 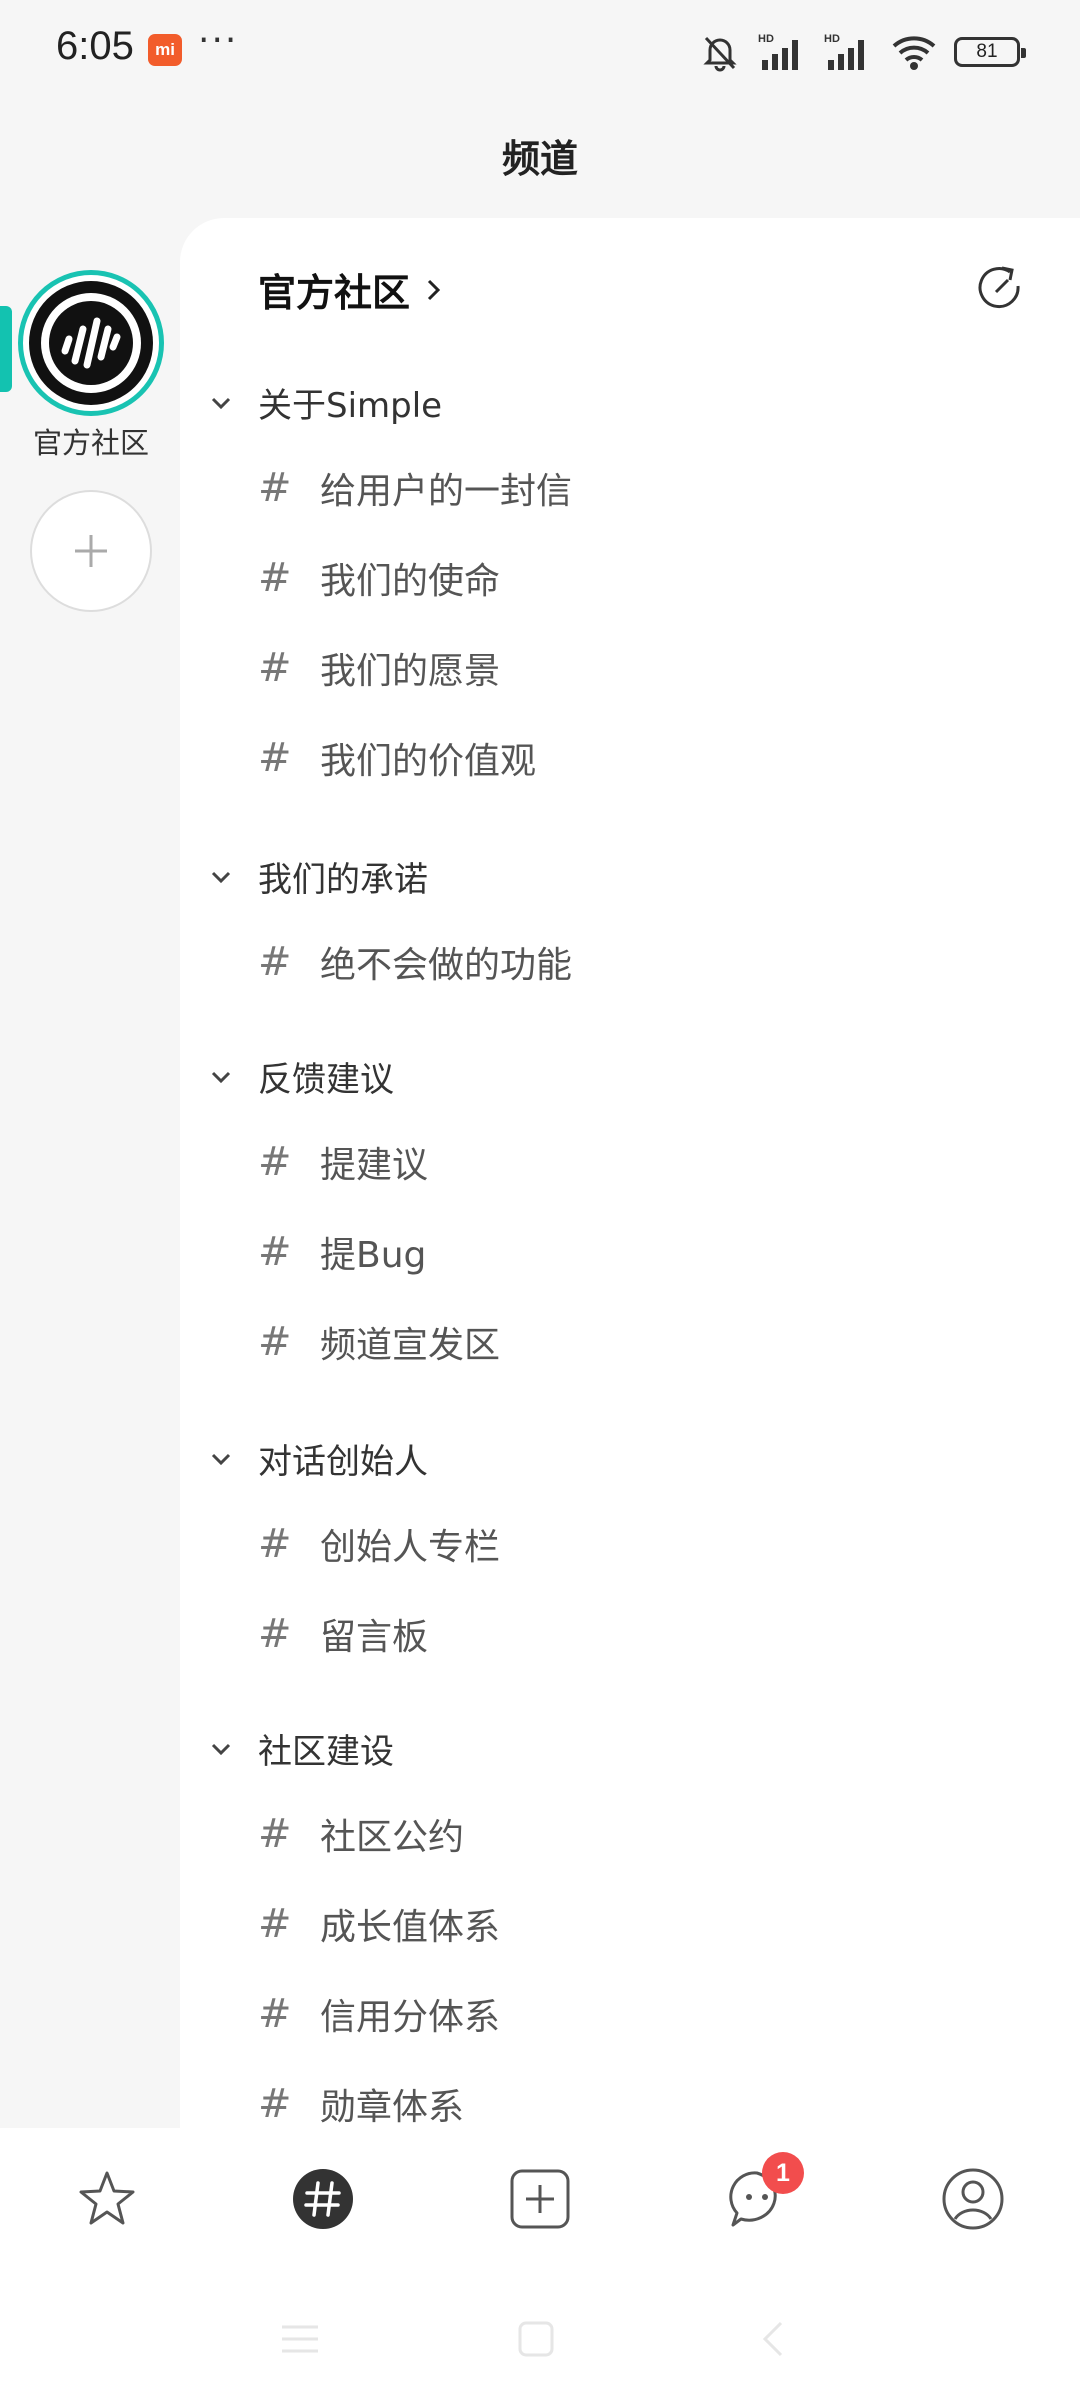 What do you see at coordinates (783, 2173) in the screenshot?
I see `unread-badge: 1` at bounding box center [783, 2173].